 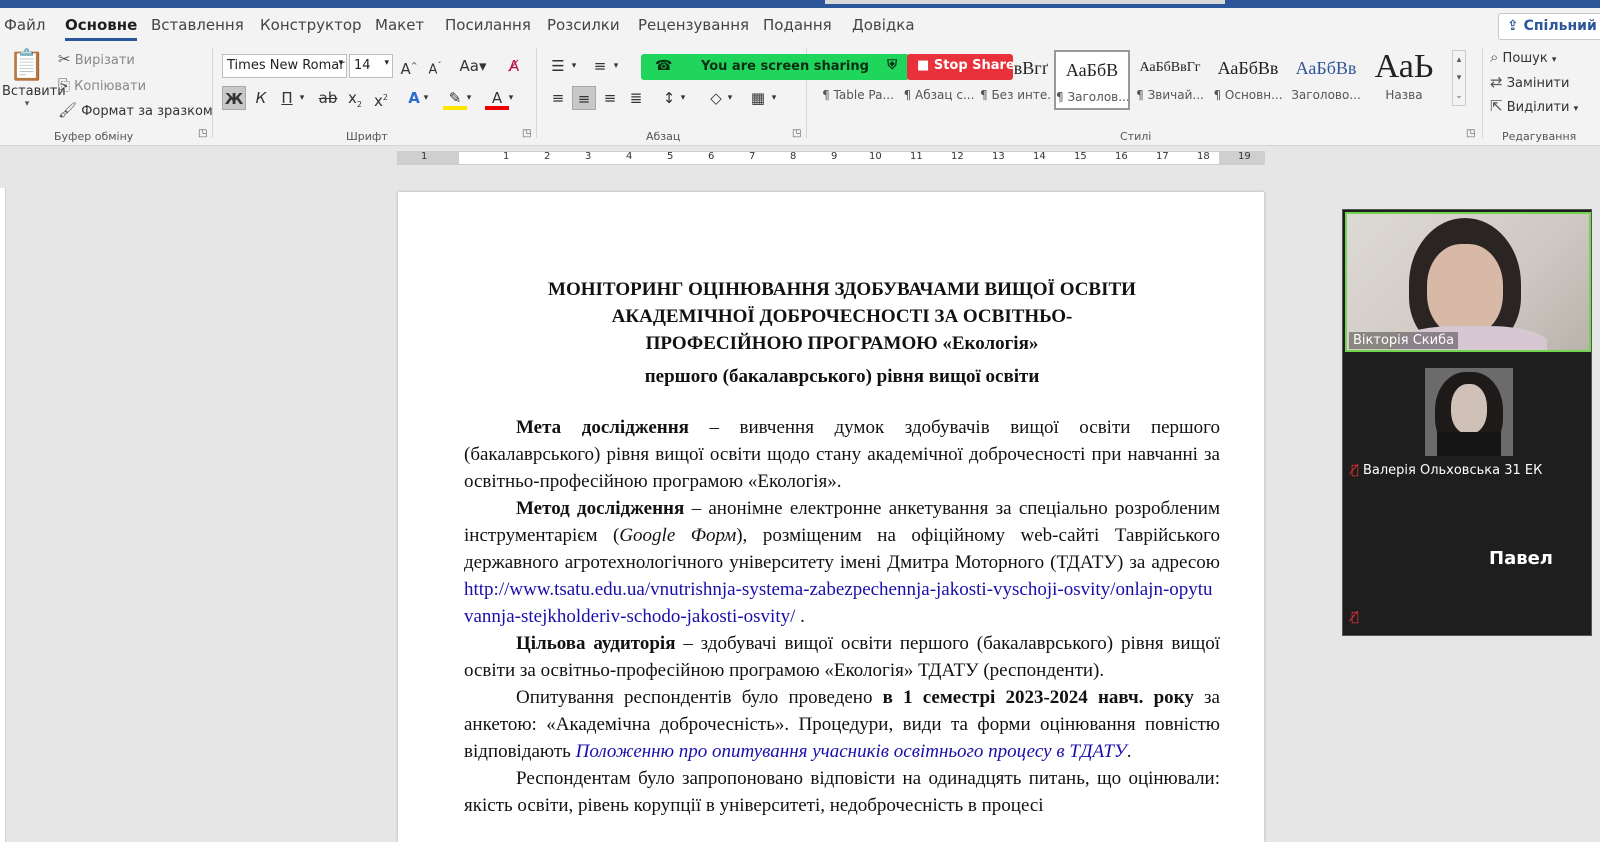 What do you see at coordinates (399, 25) in the screenshot?
I see `tab-layout: Макет` at bounding box center [399, 25].